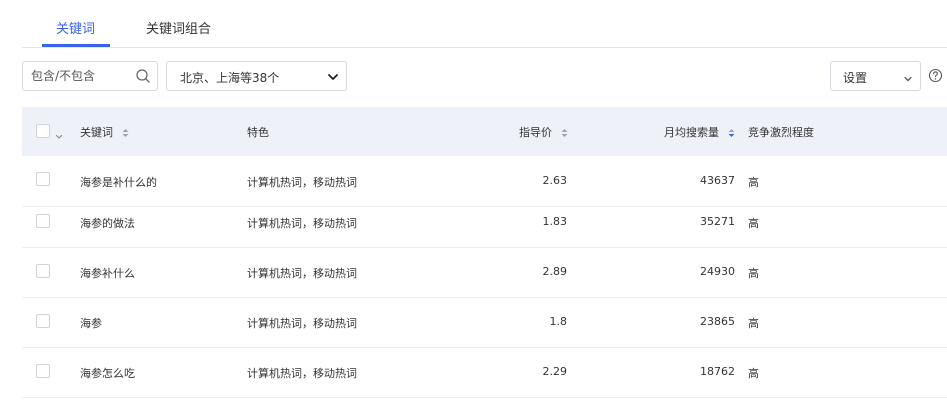 The image size is (947, 400). Describe the element at coordinates (555, 271) in the screenshot. I see `price-cell: 2.89` at that location.